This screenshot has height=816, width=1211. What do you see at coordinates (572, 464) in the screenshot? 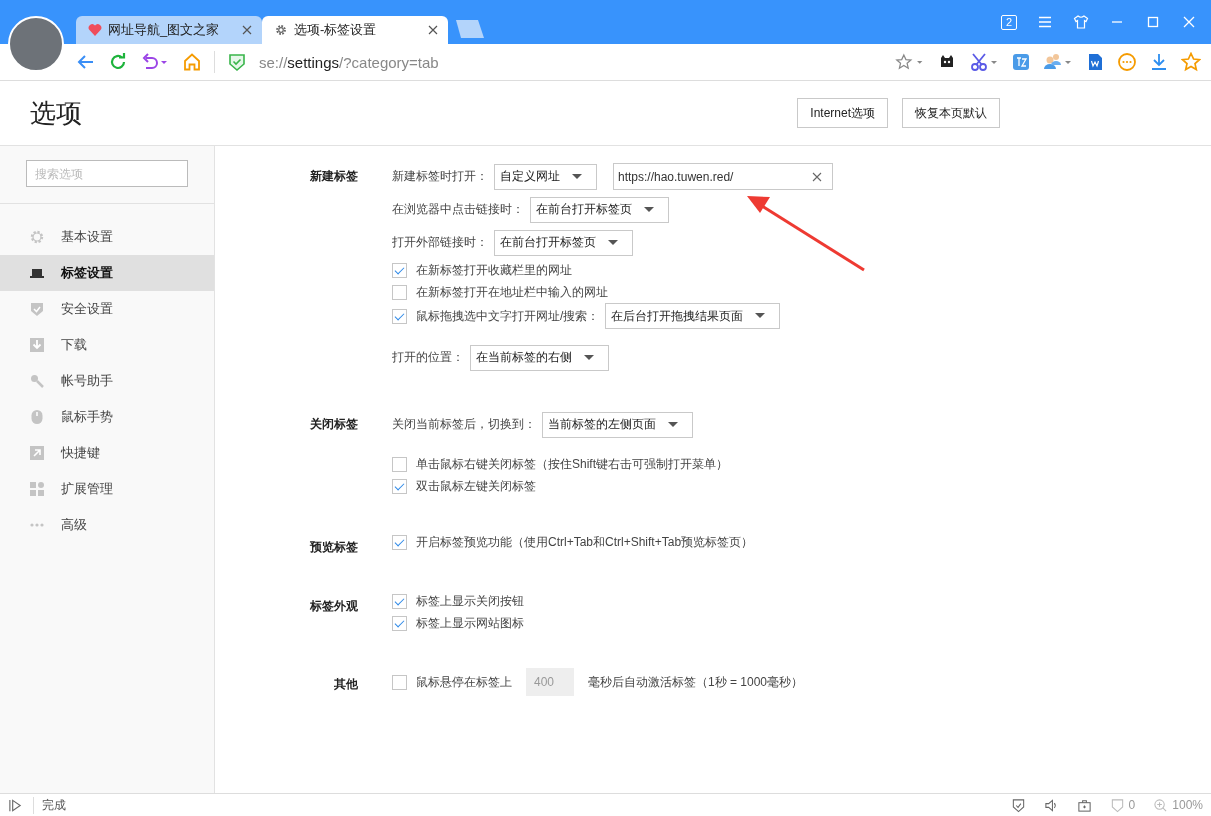
I see `checkbox-label: 单击鼠标右键关闭标签（按住Shift键右击可强制打开菜单）` at bounding box center [572, 464].